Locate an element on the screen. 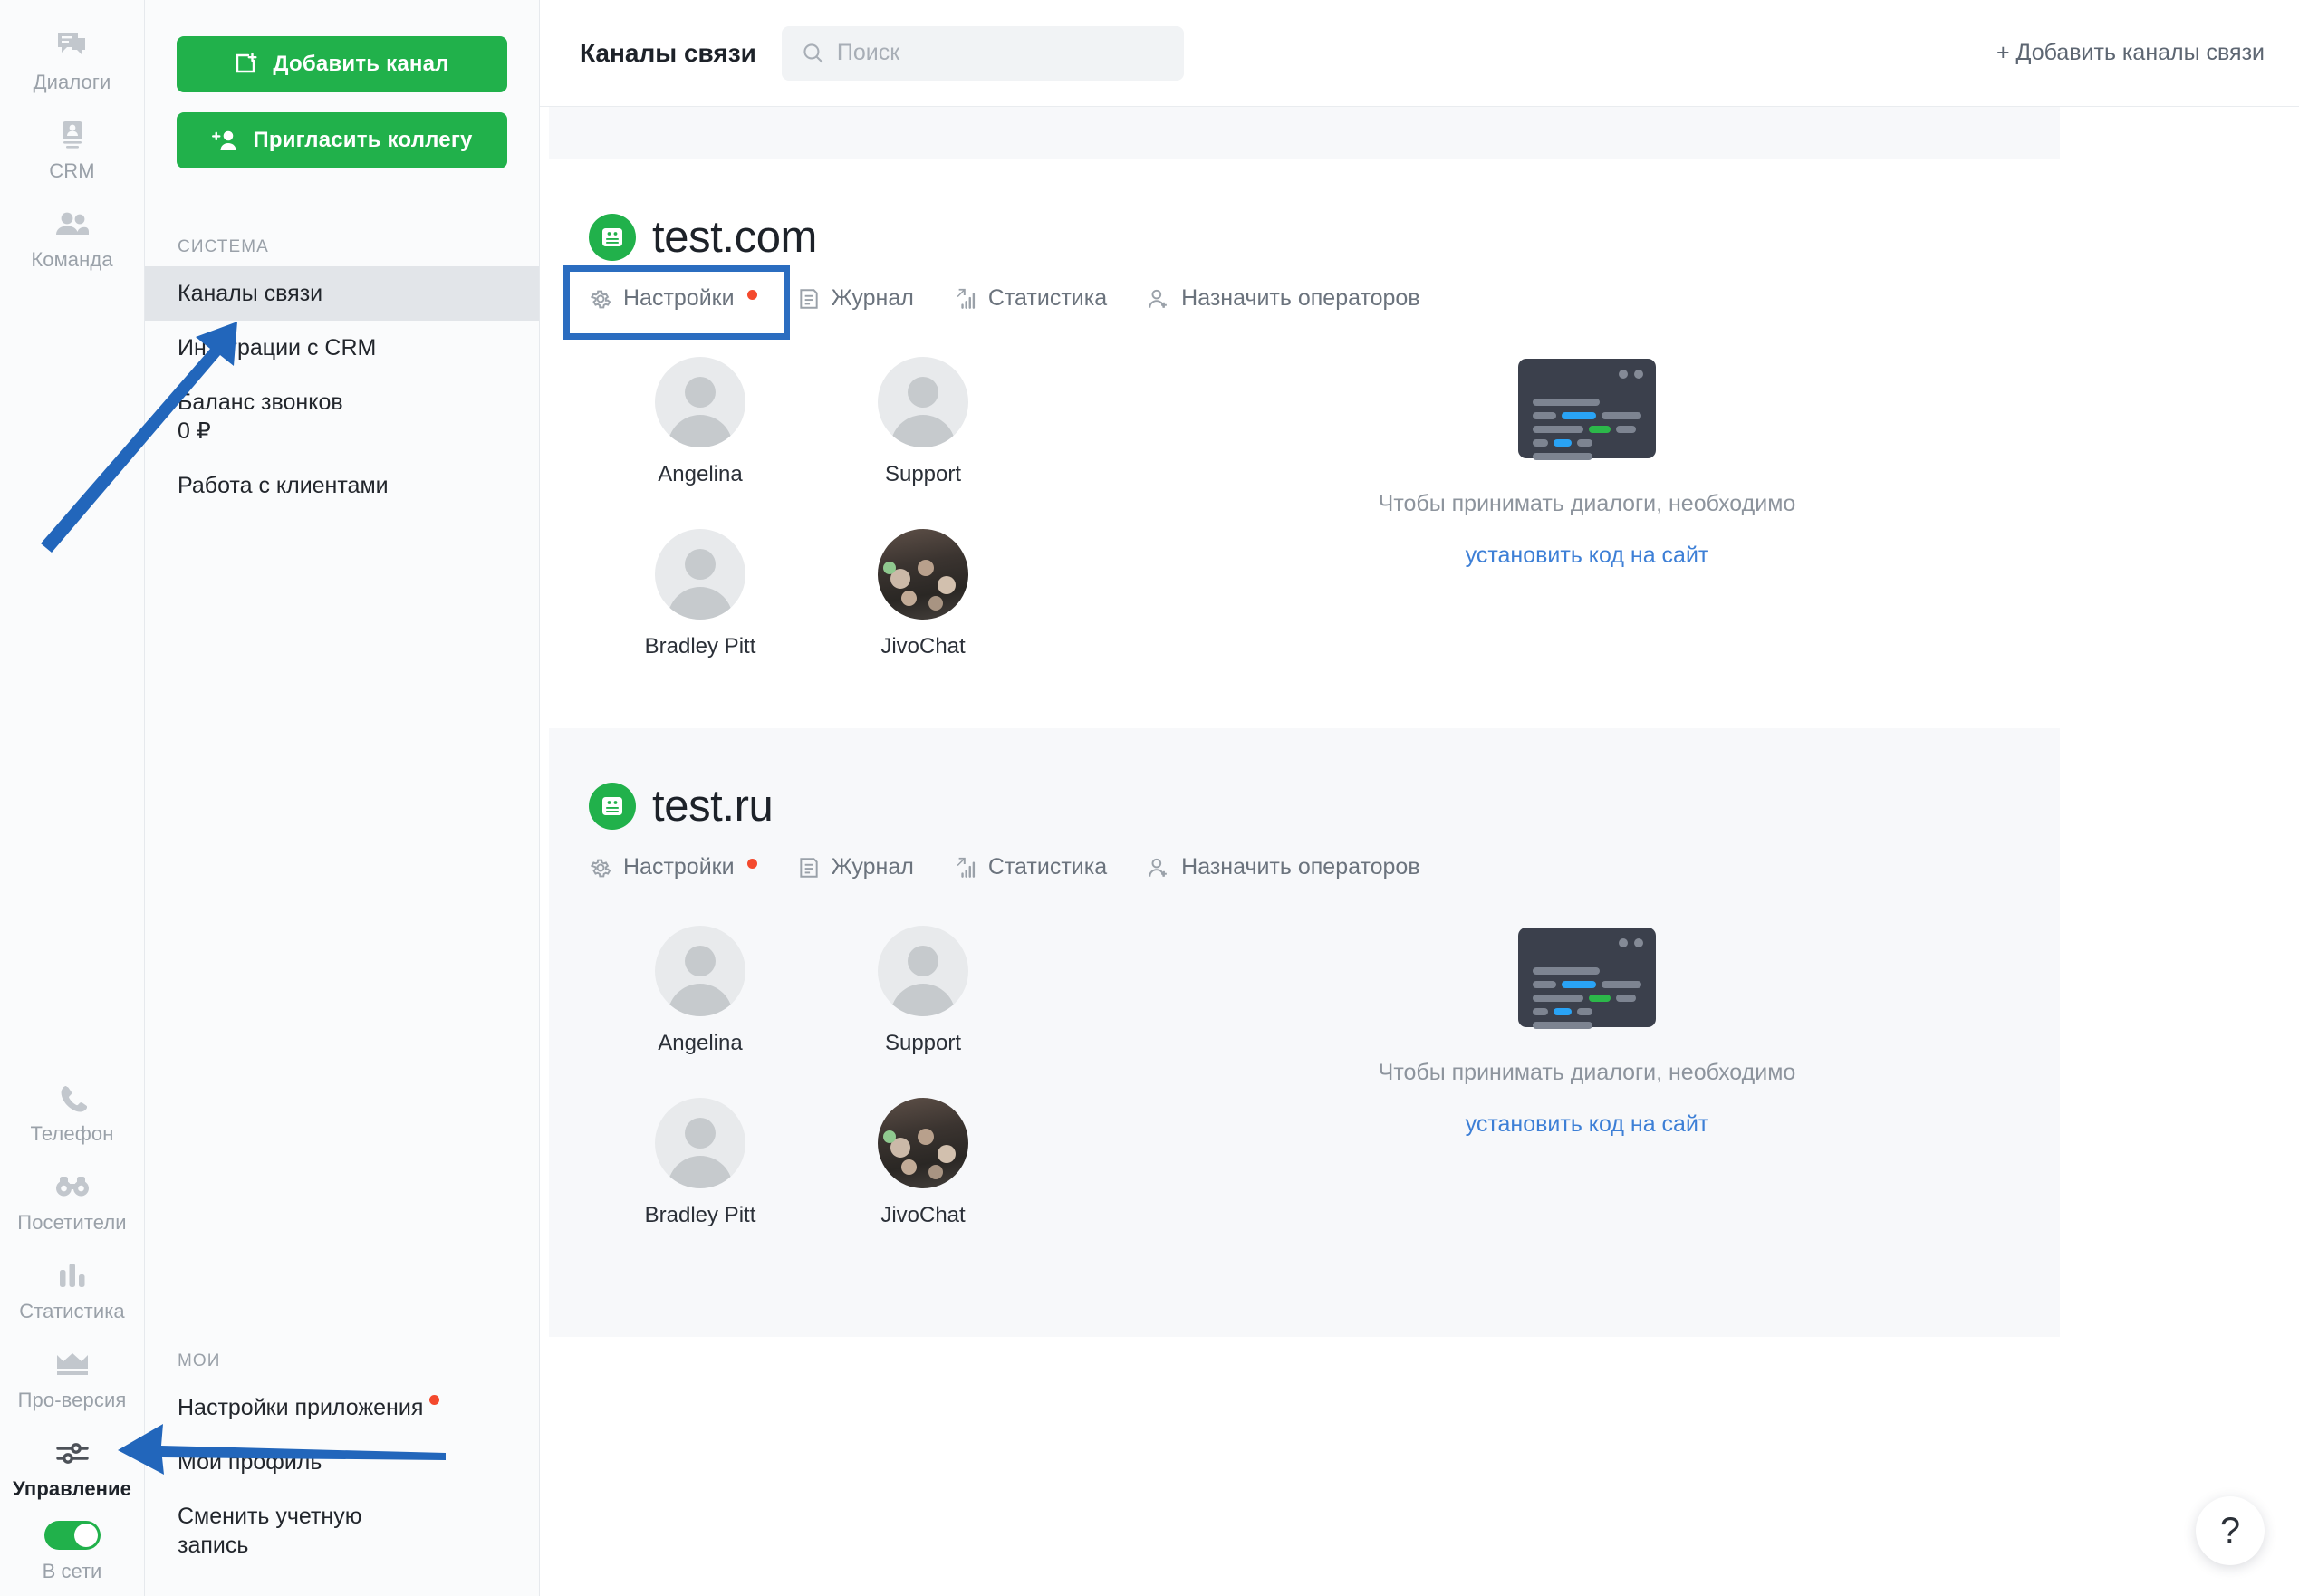 This screenshot has width=2299, height=1596. page-header: Каналы связи + Добавить каналы связи is located at coordinates (1420, 53).